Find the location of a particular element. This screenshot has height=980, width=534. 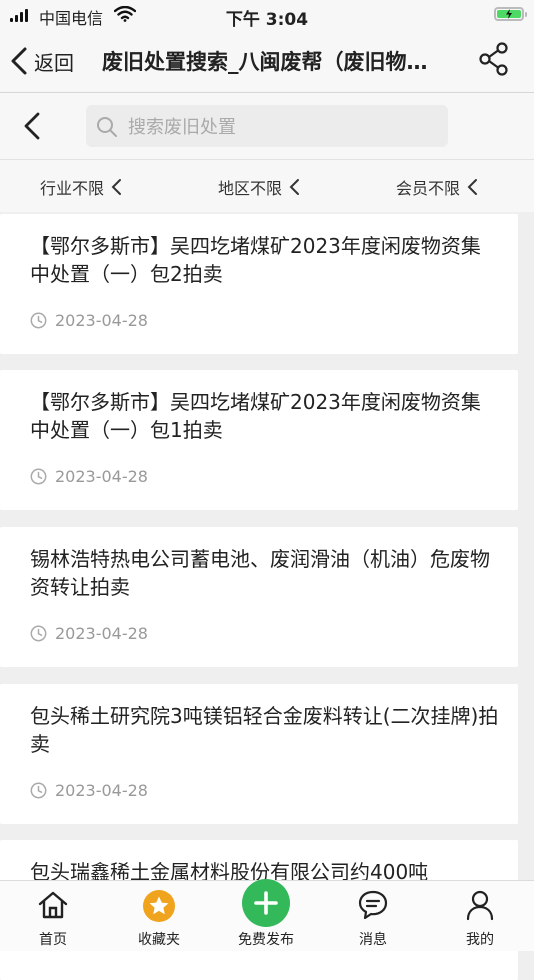

message-icon is located at coordinates (373, 905).